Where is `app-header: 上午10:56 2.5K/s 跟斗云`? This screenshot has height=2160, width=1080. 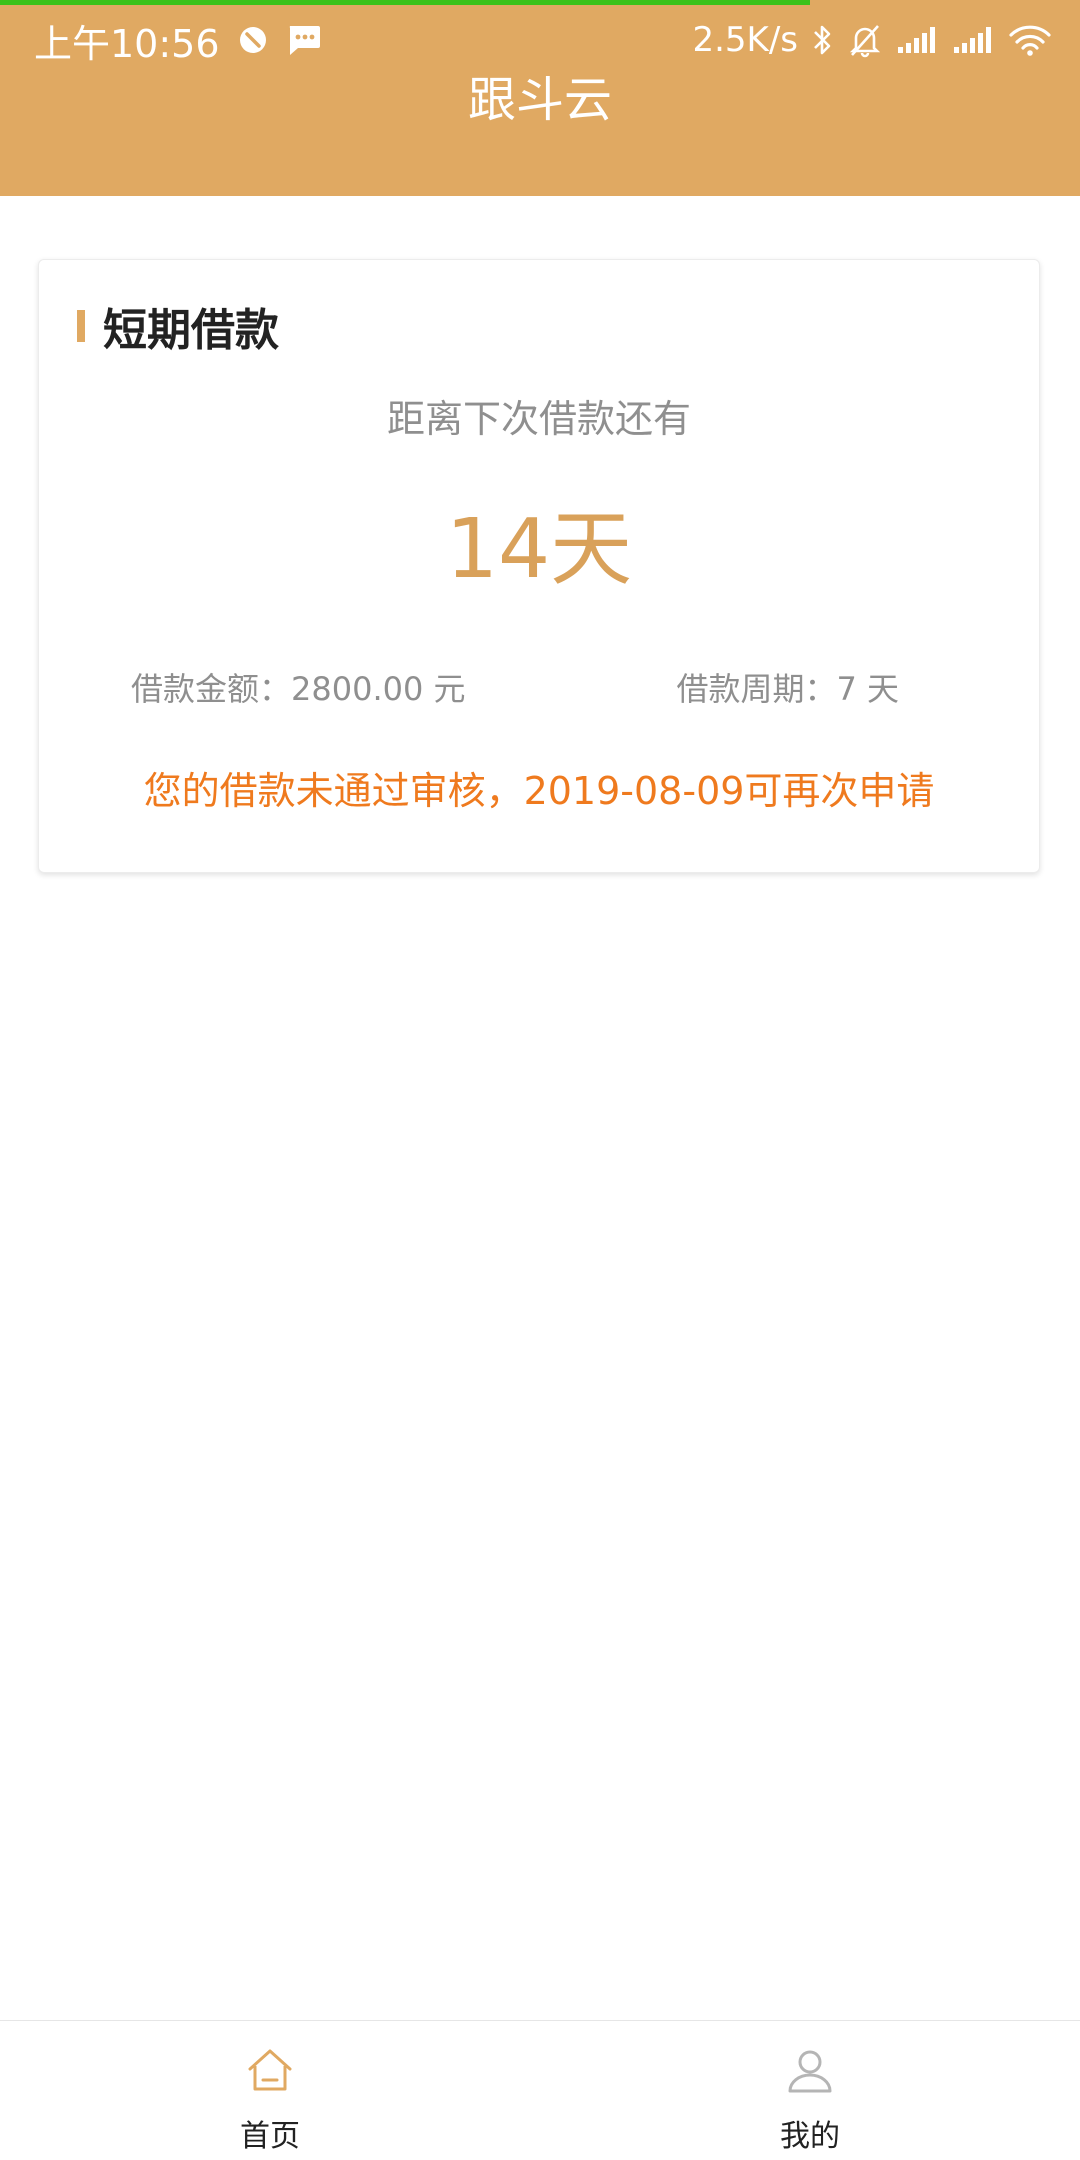
app-header: 上午10:56 2.5K/s 跟斗云 is located at coordinates (540, 98).